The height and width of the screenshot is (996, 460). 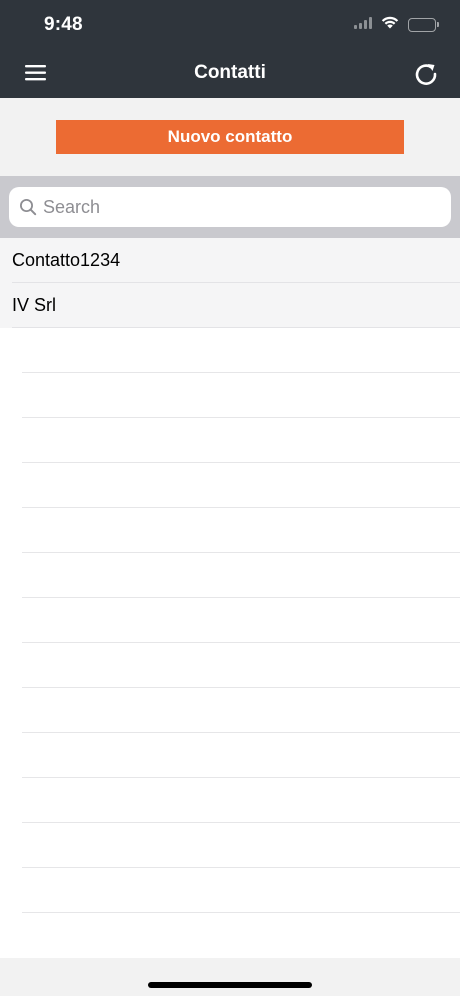 I want to click on search-icon, so click(x=28, y=207).